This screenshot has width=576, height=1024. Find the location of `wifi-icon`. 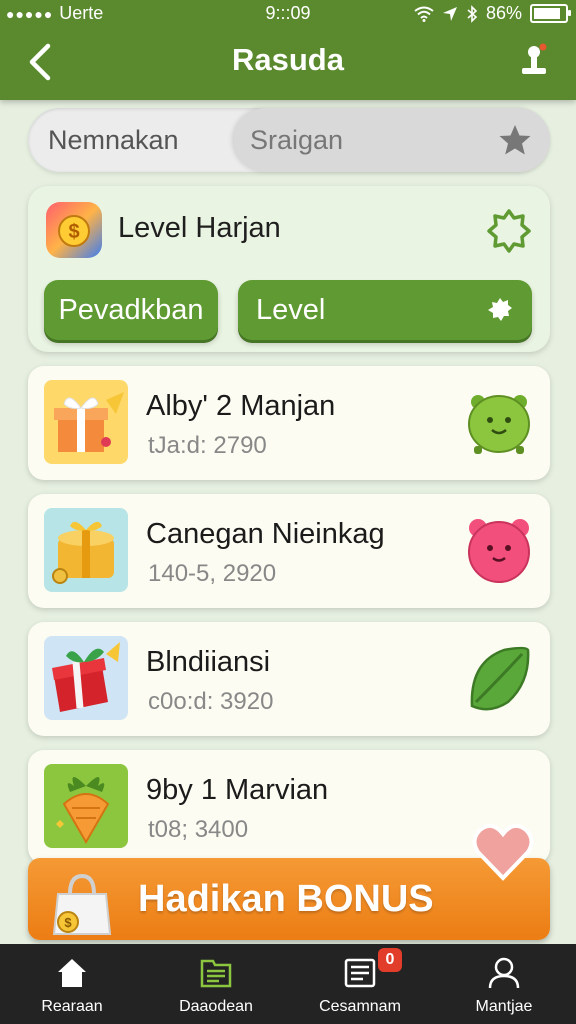

wifi-icon is located at coordinates (424, 14).